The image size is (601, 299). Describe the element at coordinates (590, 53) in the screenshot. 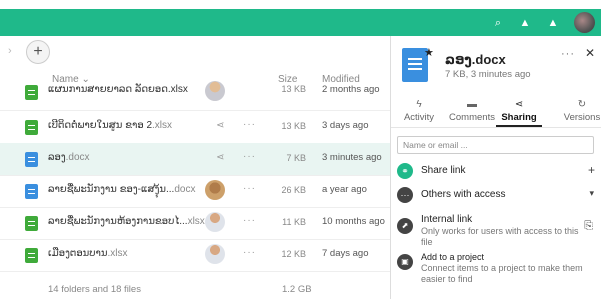

I see `close-icon: ✕` at that location.